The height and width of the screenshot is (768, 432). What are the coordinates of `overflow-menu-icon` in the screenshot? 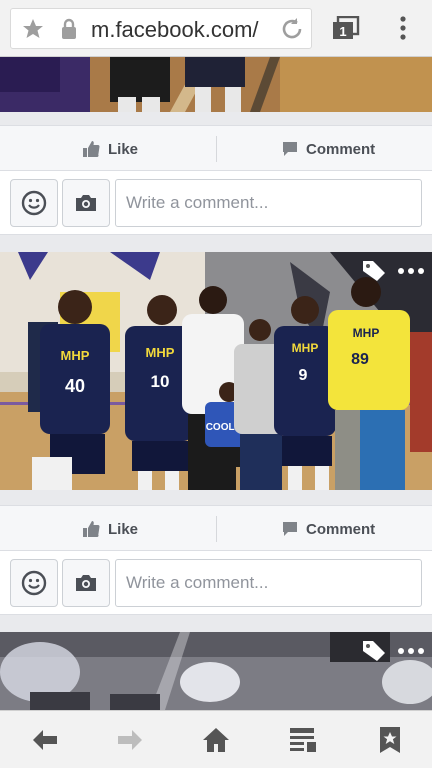 It's located at (403, 28).